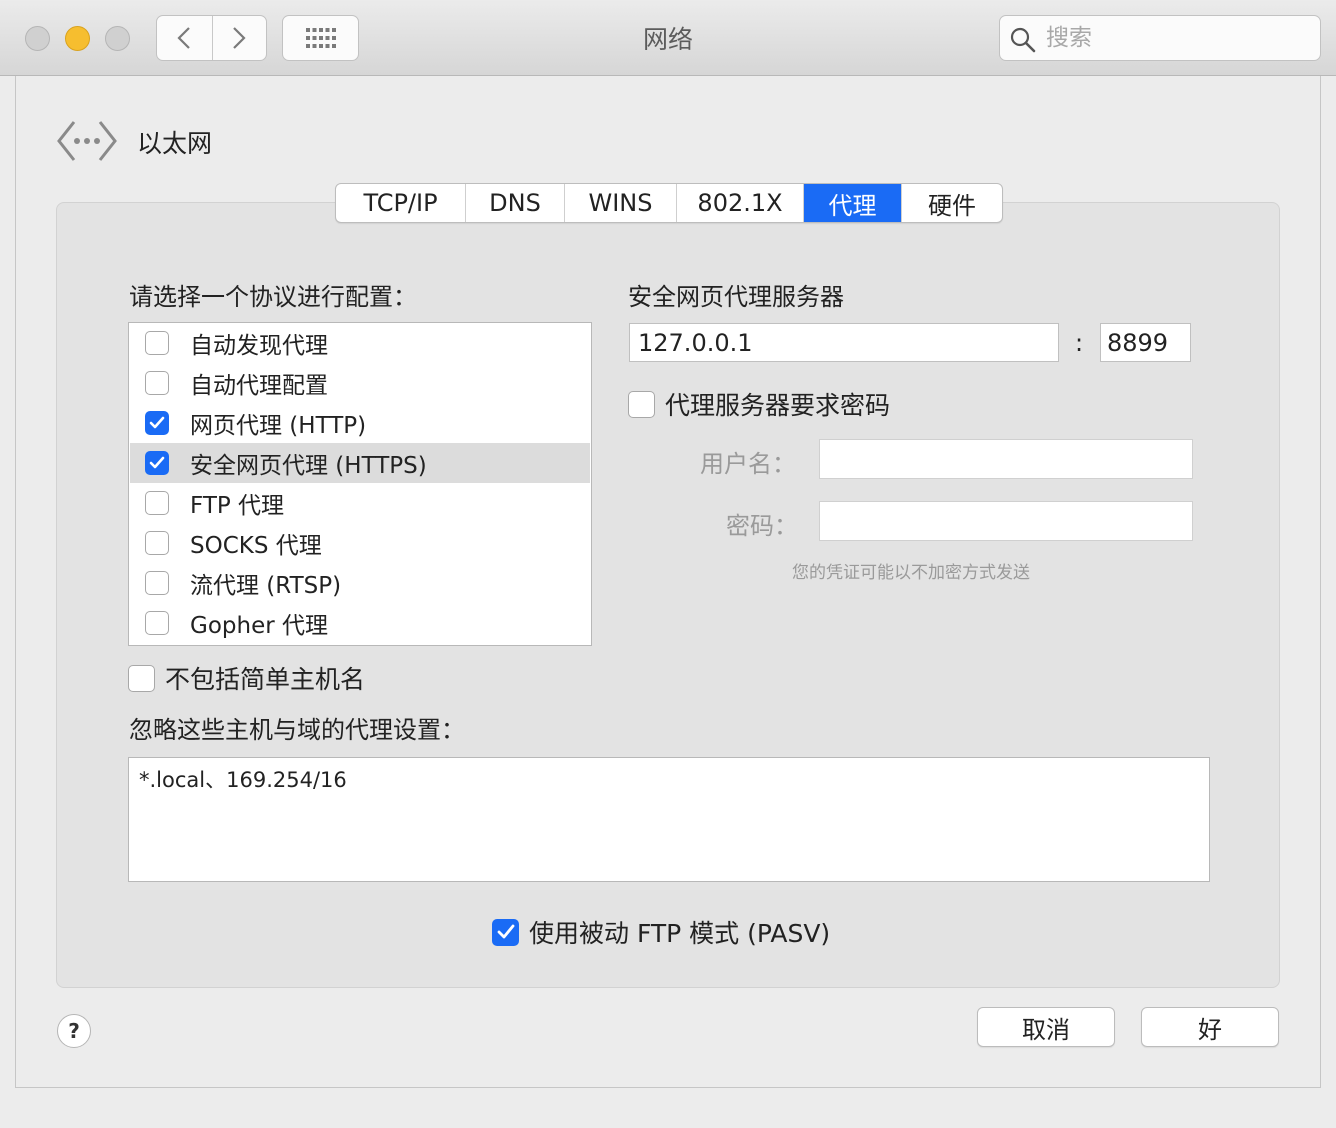  What do you see at coordinates (1210, 1027) in the screenshot?
I see `ok-button: 好` at bounding box center [1210, 1027].